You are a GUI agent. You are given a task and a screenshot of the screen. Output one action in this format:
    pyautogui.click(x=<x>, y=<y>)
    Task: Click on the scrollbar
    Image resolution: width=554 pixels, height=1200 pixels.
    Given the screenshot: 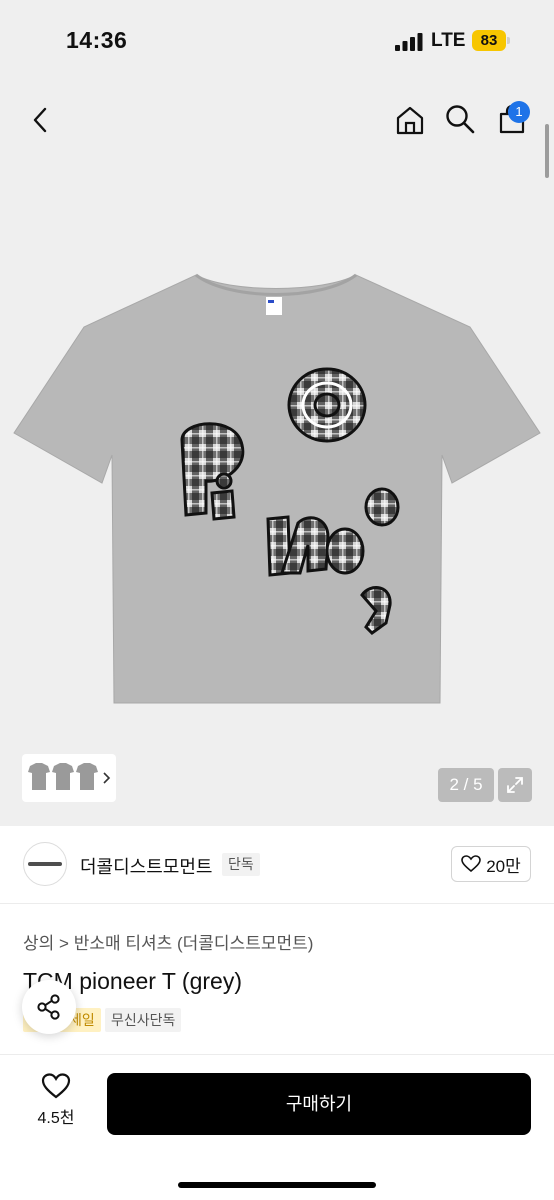 What is the action you would take?
    pyautogui.click(x=547, y=151)
    